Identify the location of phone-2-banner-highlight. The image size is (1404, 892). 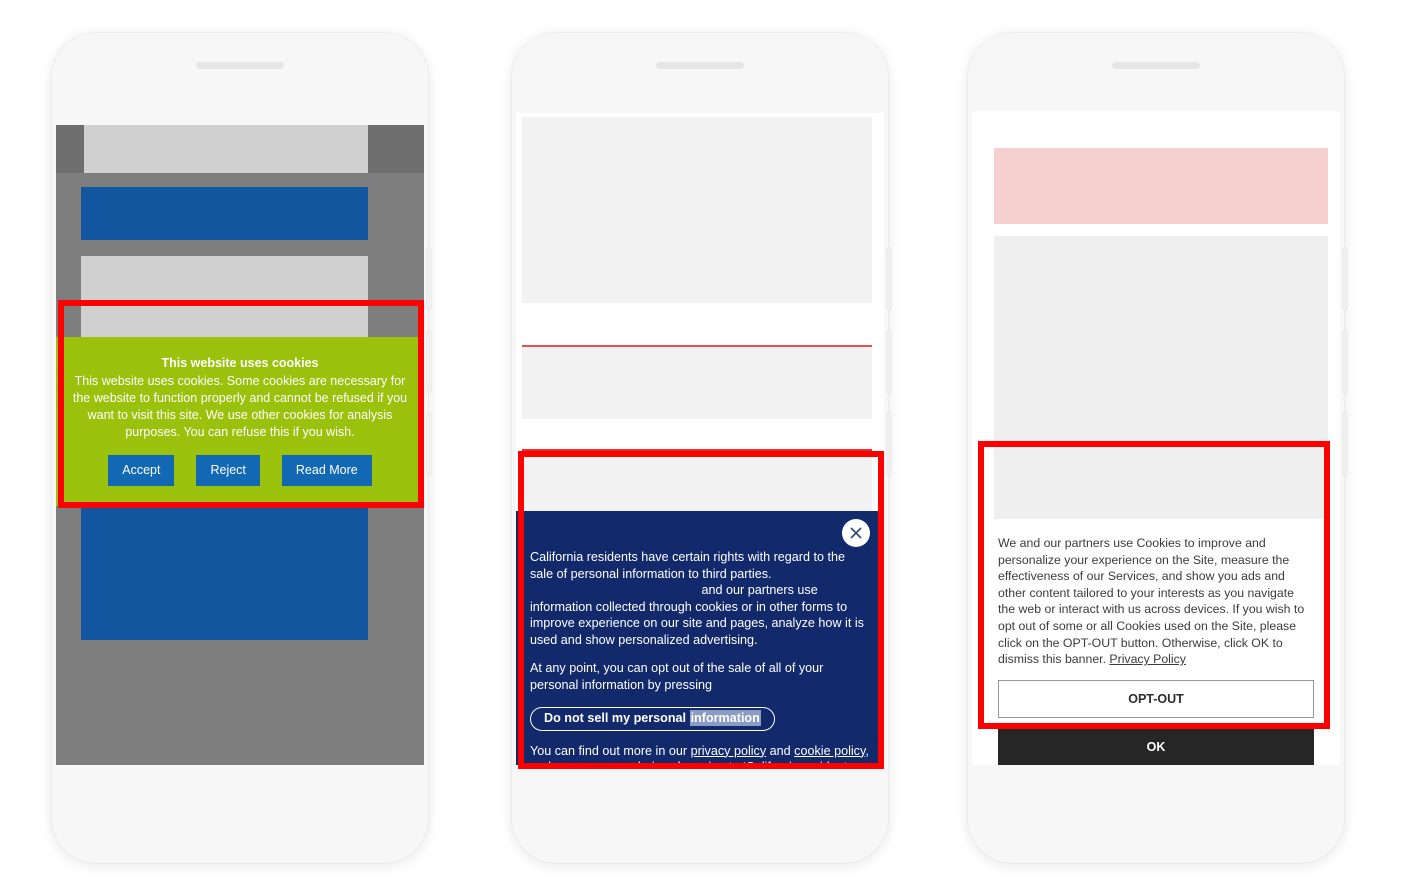
(701, 610).